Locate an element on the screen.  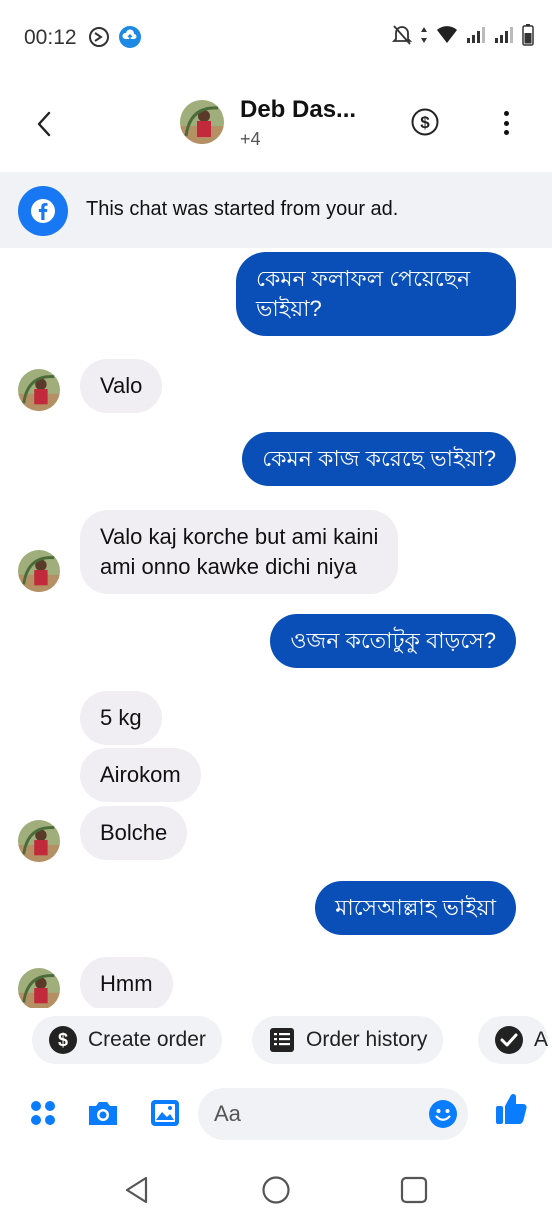
message-incoming: Bolche is located at coordinates (134, 833).